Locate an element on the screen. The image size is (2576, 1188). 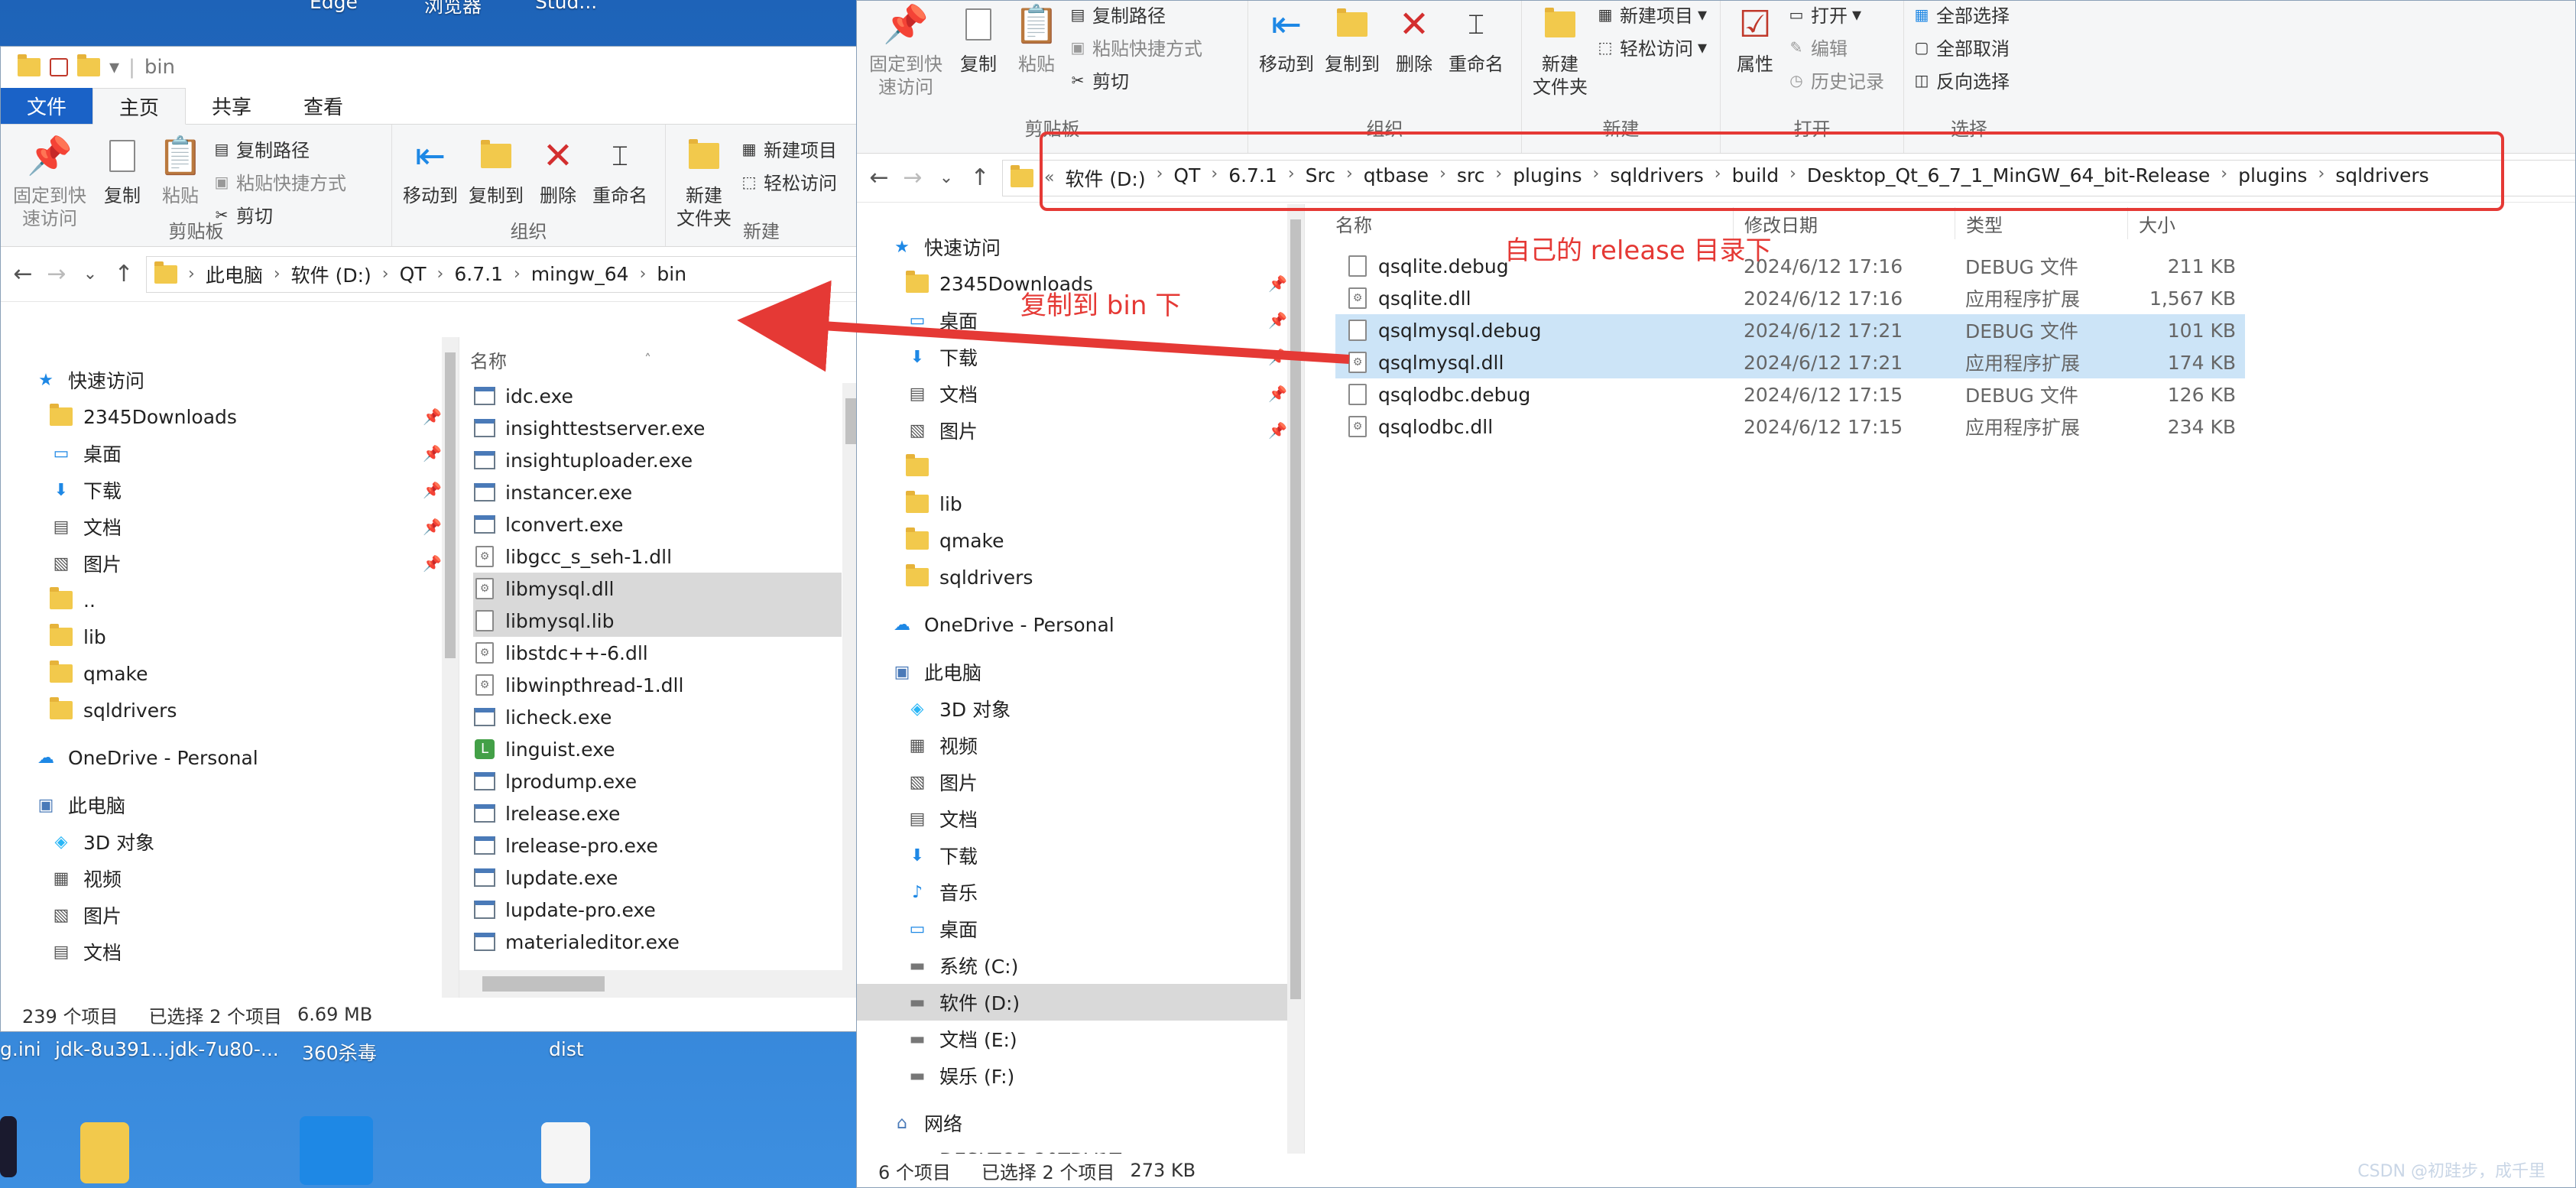
invert-selection-button: ◫ 反向选择 is located at coordinates (1961, 80).